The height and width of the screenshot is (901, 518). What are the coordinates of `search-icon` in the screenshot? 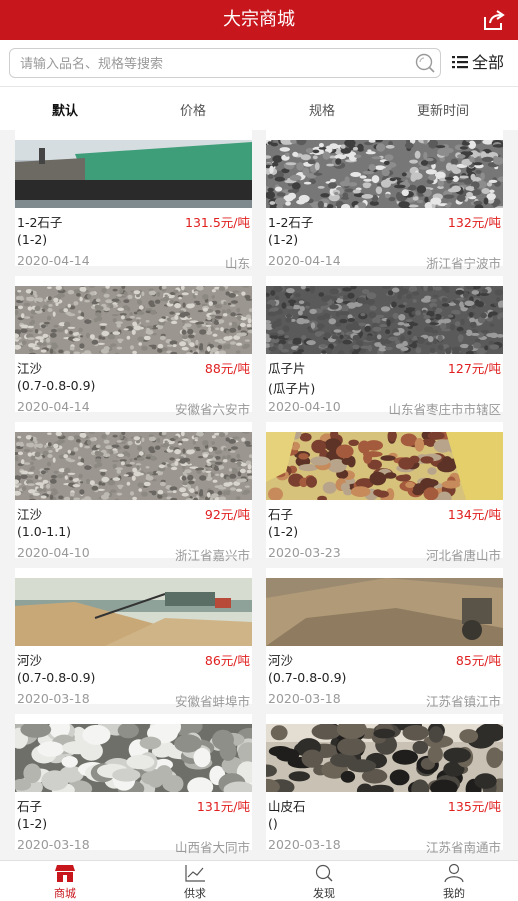 It's located at (425, 63).